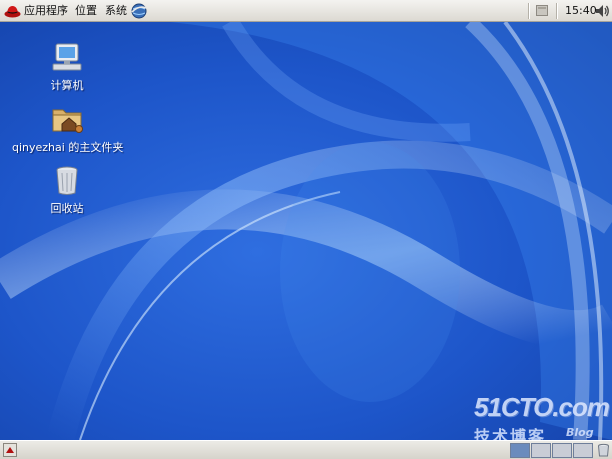 The image size is (612, 459). I want to click on show-desktop-icon, so click(10, 450).